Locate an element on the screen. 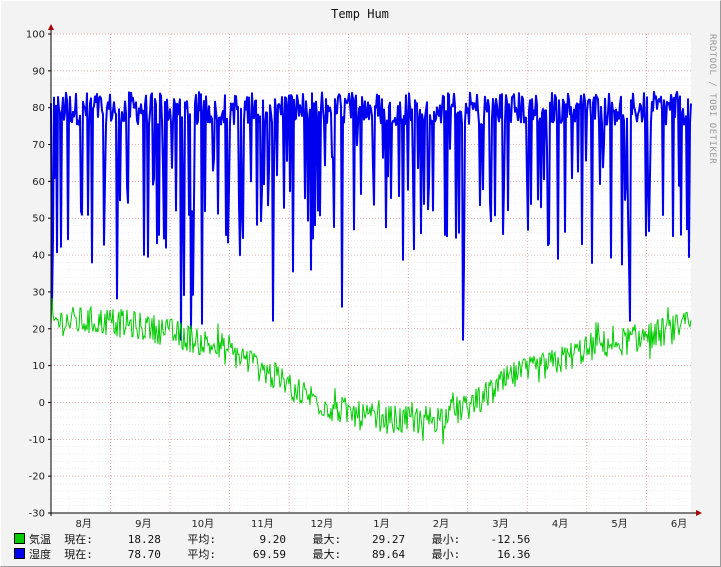 The width and height of the screenshot is (721, 567). x-tick-label: 12月 is located at coordinates (322, 524).